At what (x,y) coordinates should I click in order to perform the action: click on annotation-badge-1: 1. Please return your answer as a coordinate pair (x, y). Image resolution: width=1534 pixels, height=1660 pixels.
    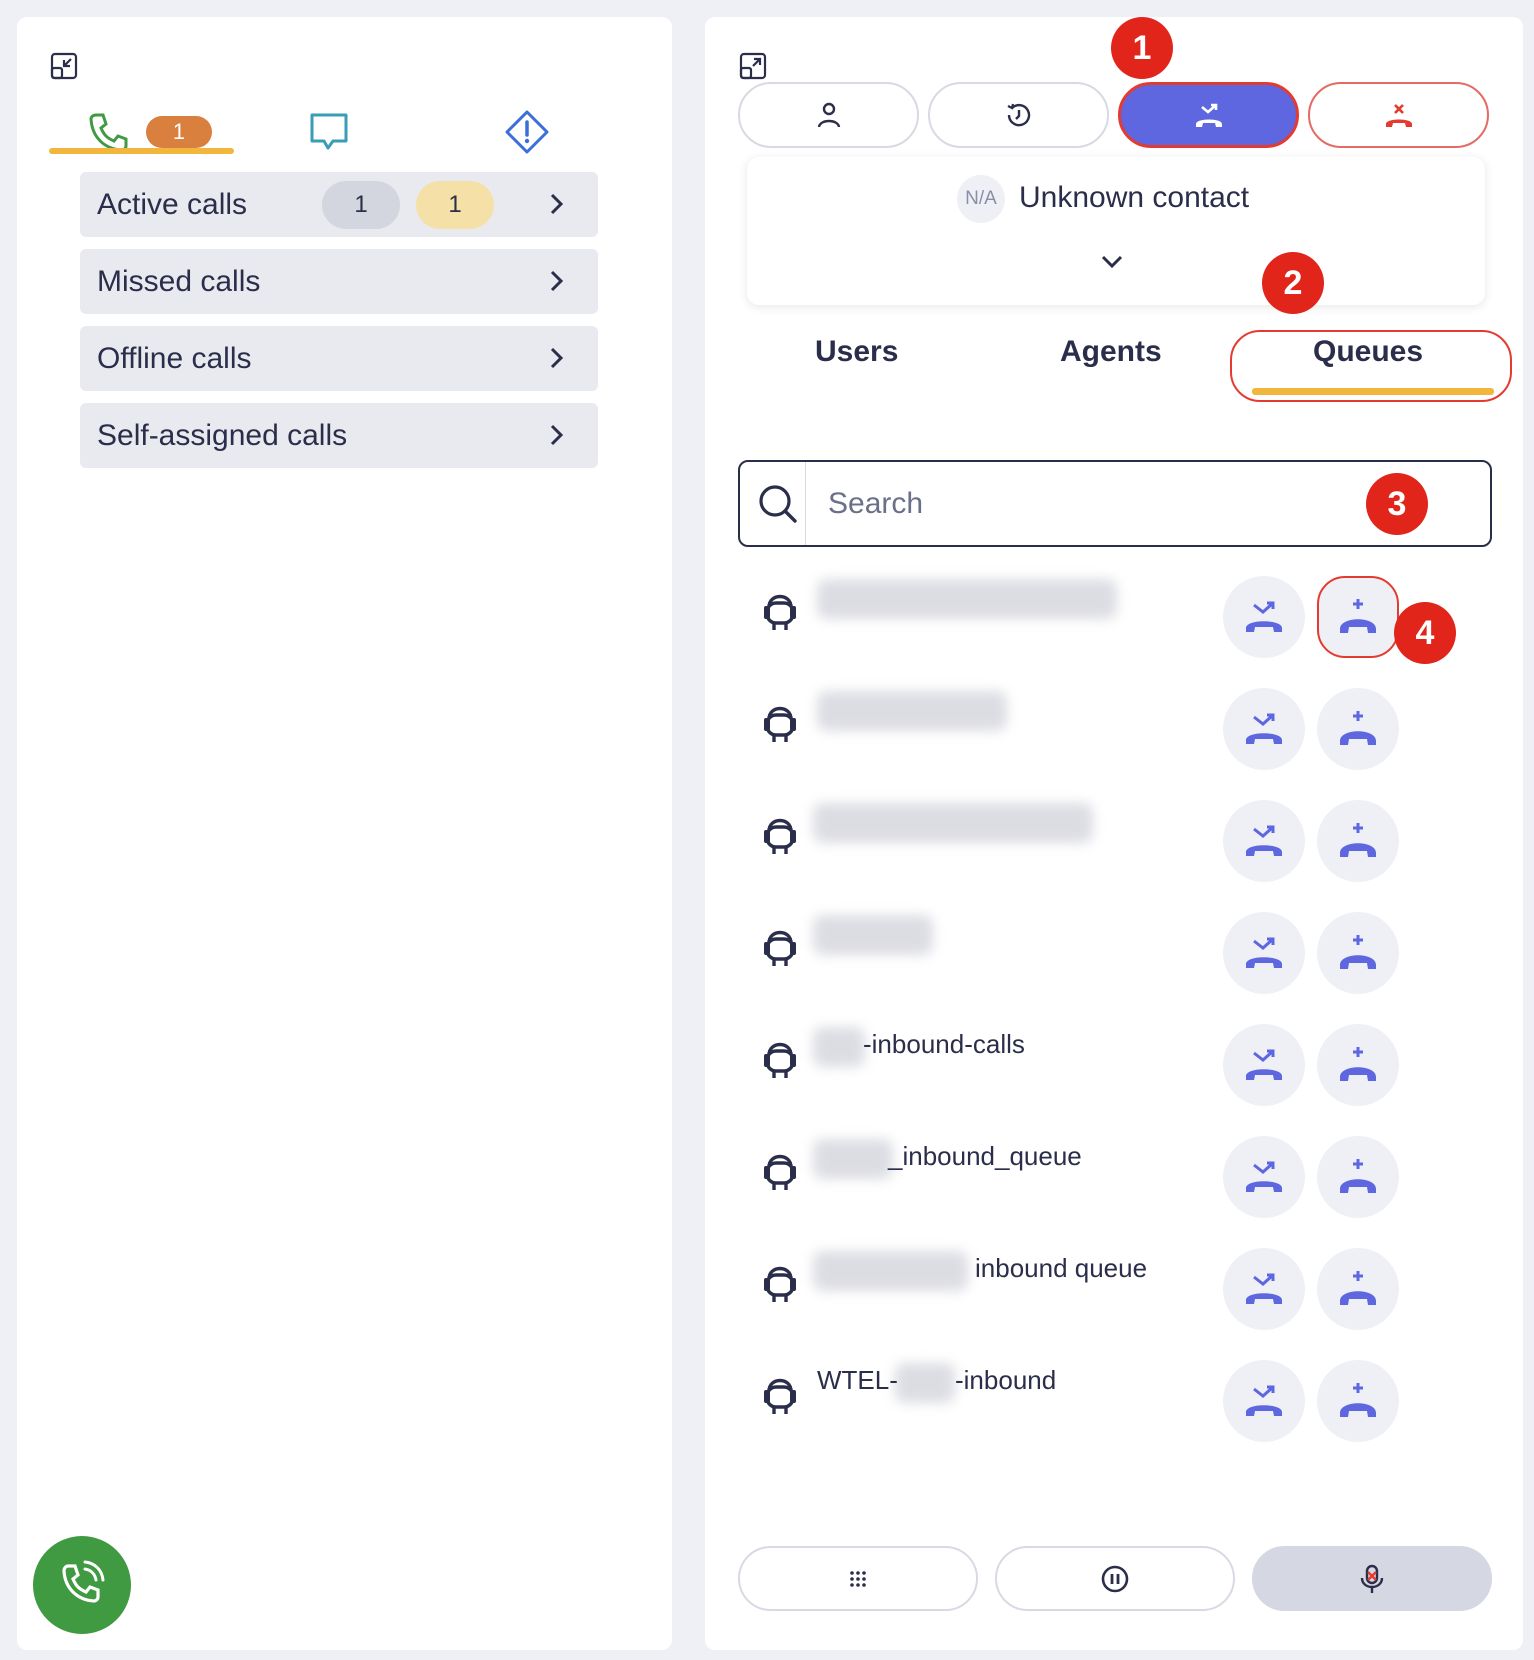
    Looking at the image, I should click on (1142, 48).